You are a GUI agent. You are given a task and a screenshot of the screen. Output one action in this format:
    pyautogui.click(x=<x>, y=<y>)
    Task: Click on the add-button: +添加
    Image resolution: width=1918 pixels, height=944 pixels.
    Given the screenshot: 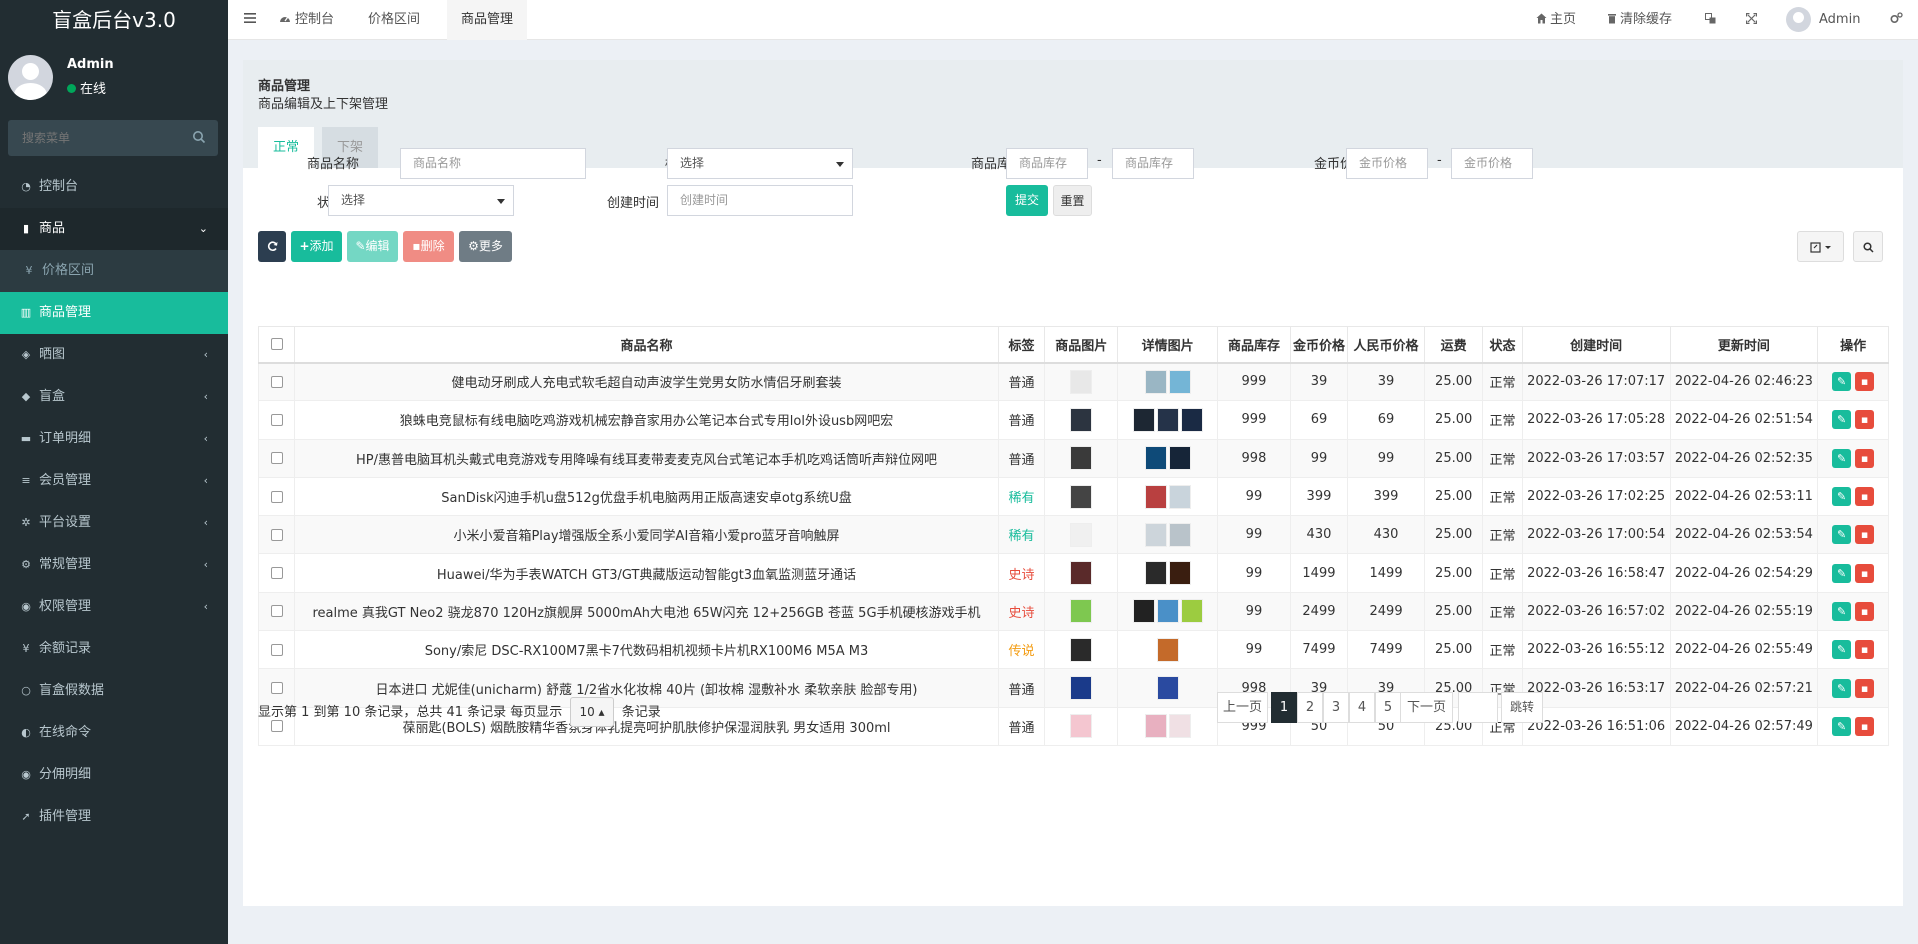 What is the action you would take?
    pyautogui.click(x=316, y=246)
    